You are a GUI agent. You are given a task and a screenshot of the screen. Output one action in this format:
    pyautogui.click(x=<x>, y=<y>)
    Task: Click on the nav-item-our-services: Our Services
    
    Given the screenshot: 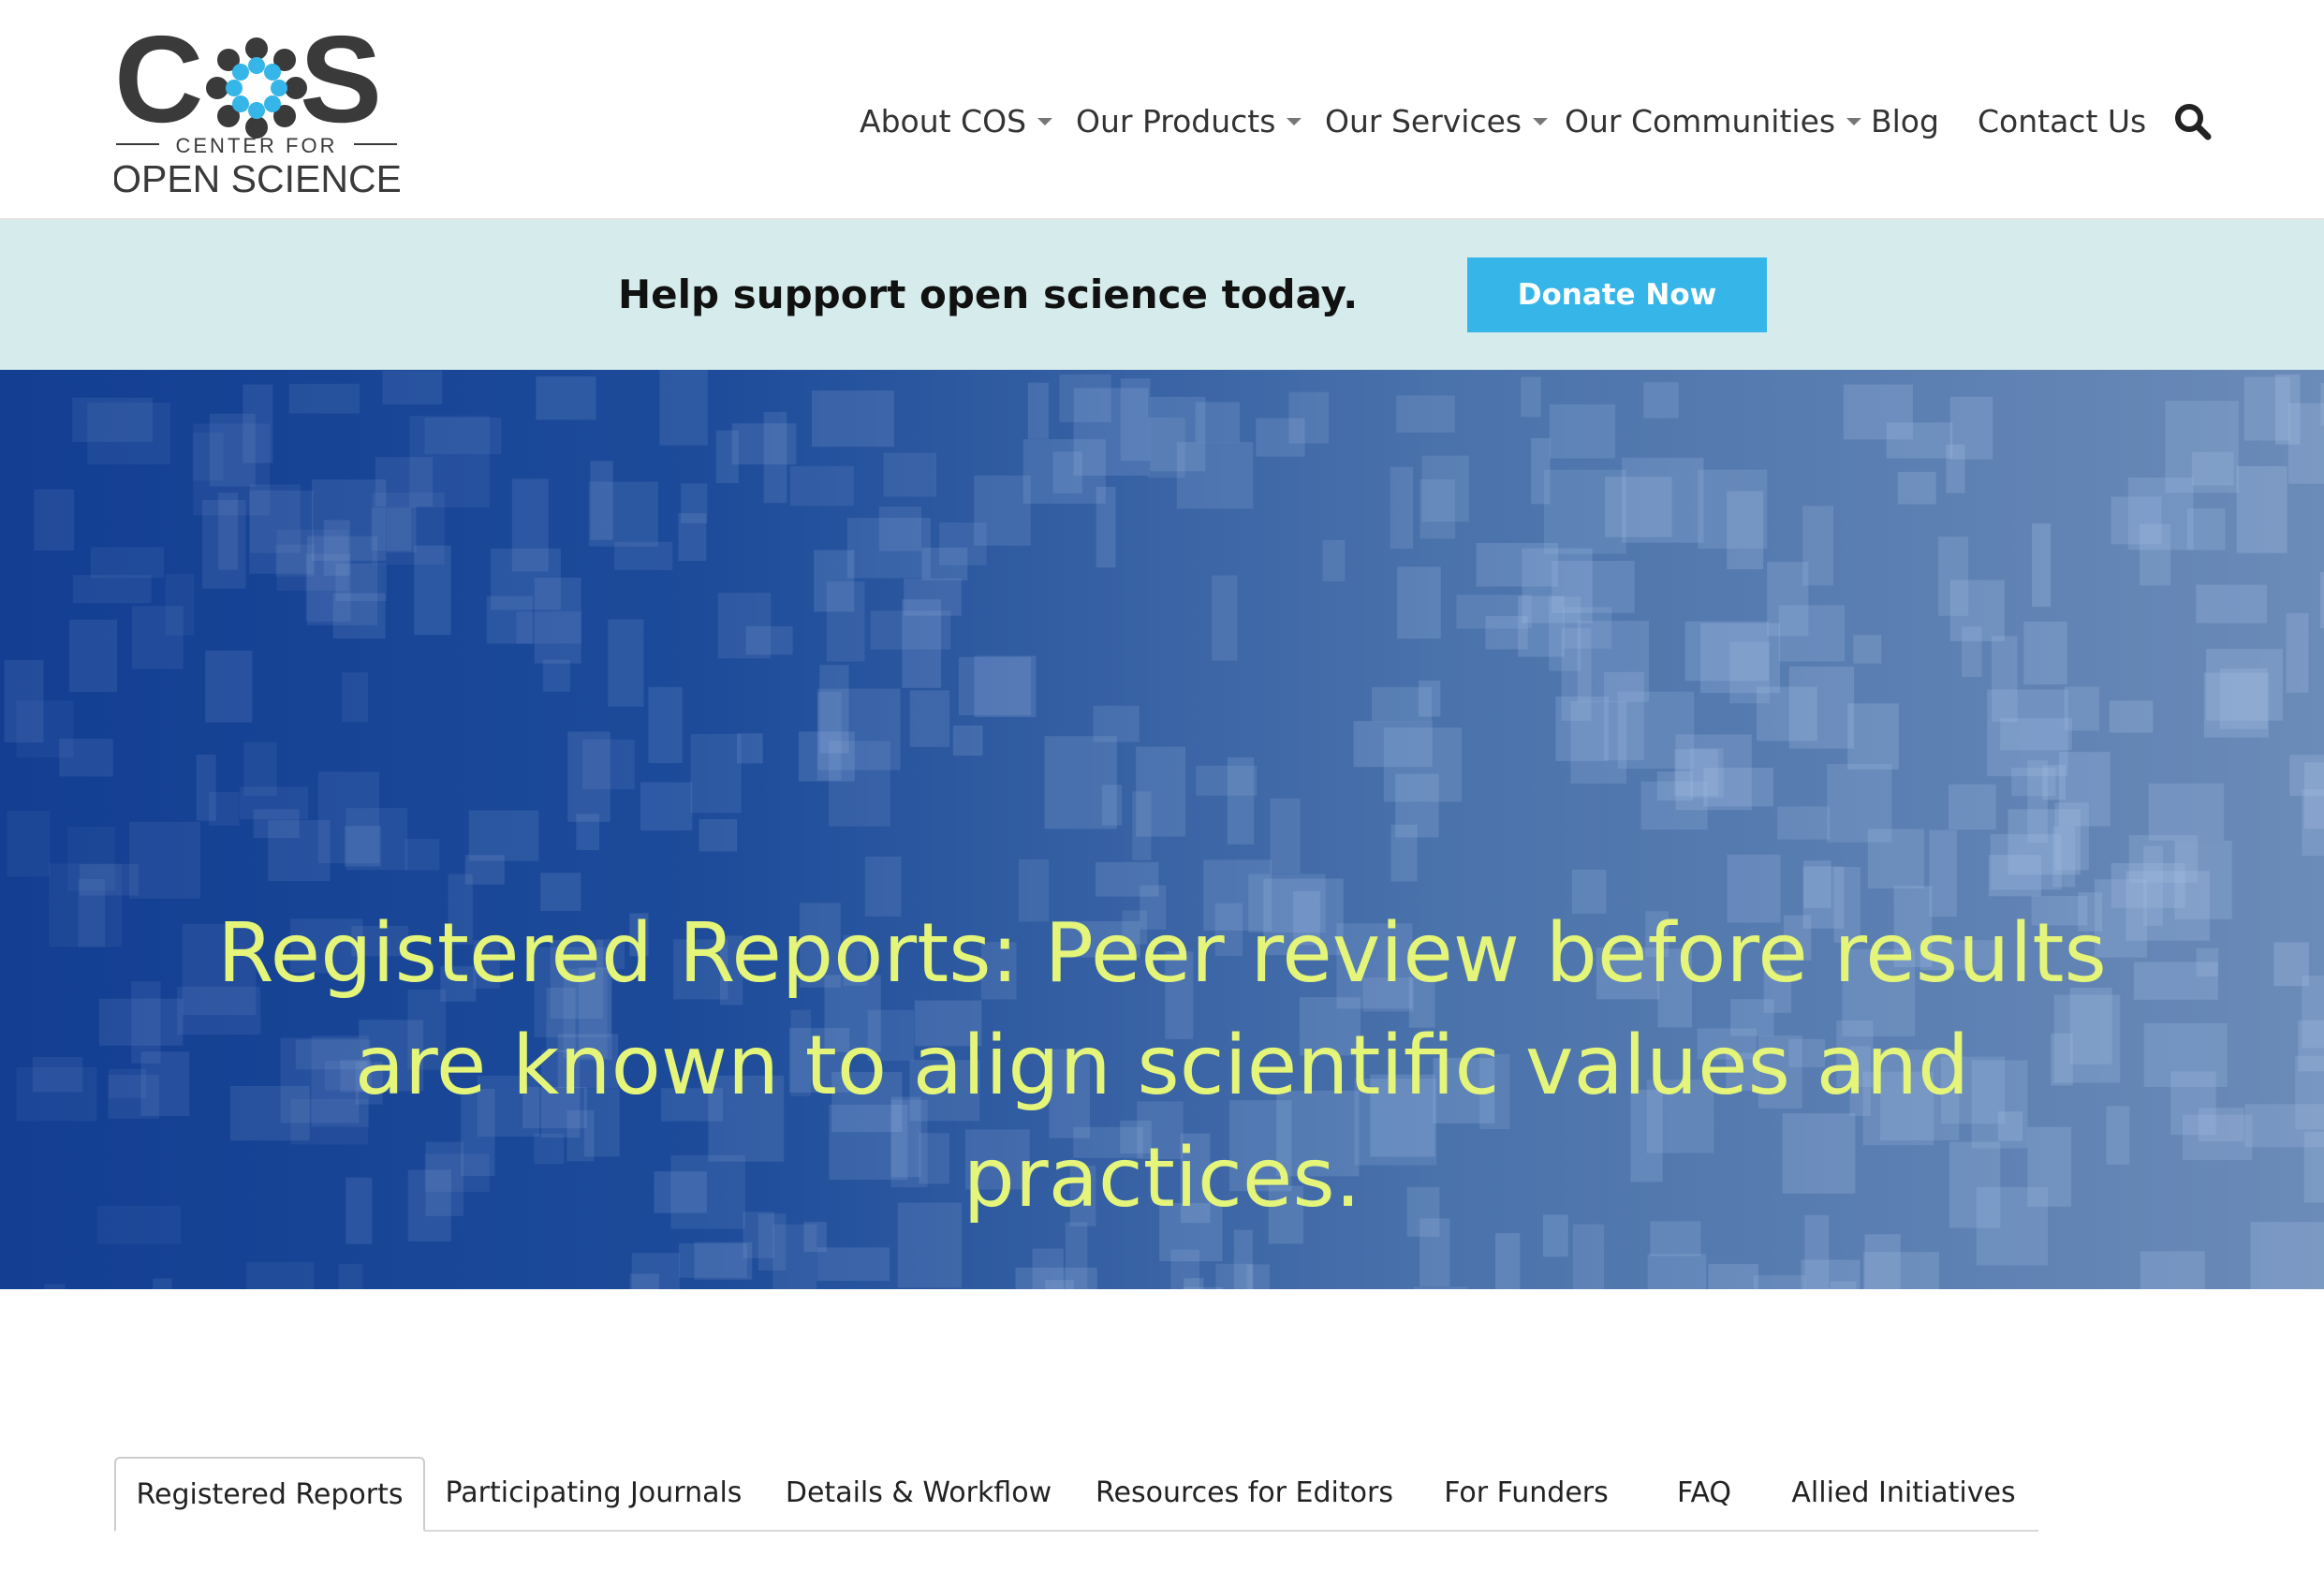 What is the action you would take?
    pyautogui.click(x=1437, y=122)
    